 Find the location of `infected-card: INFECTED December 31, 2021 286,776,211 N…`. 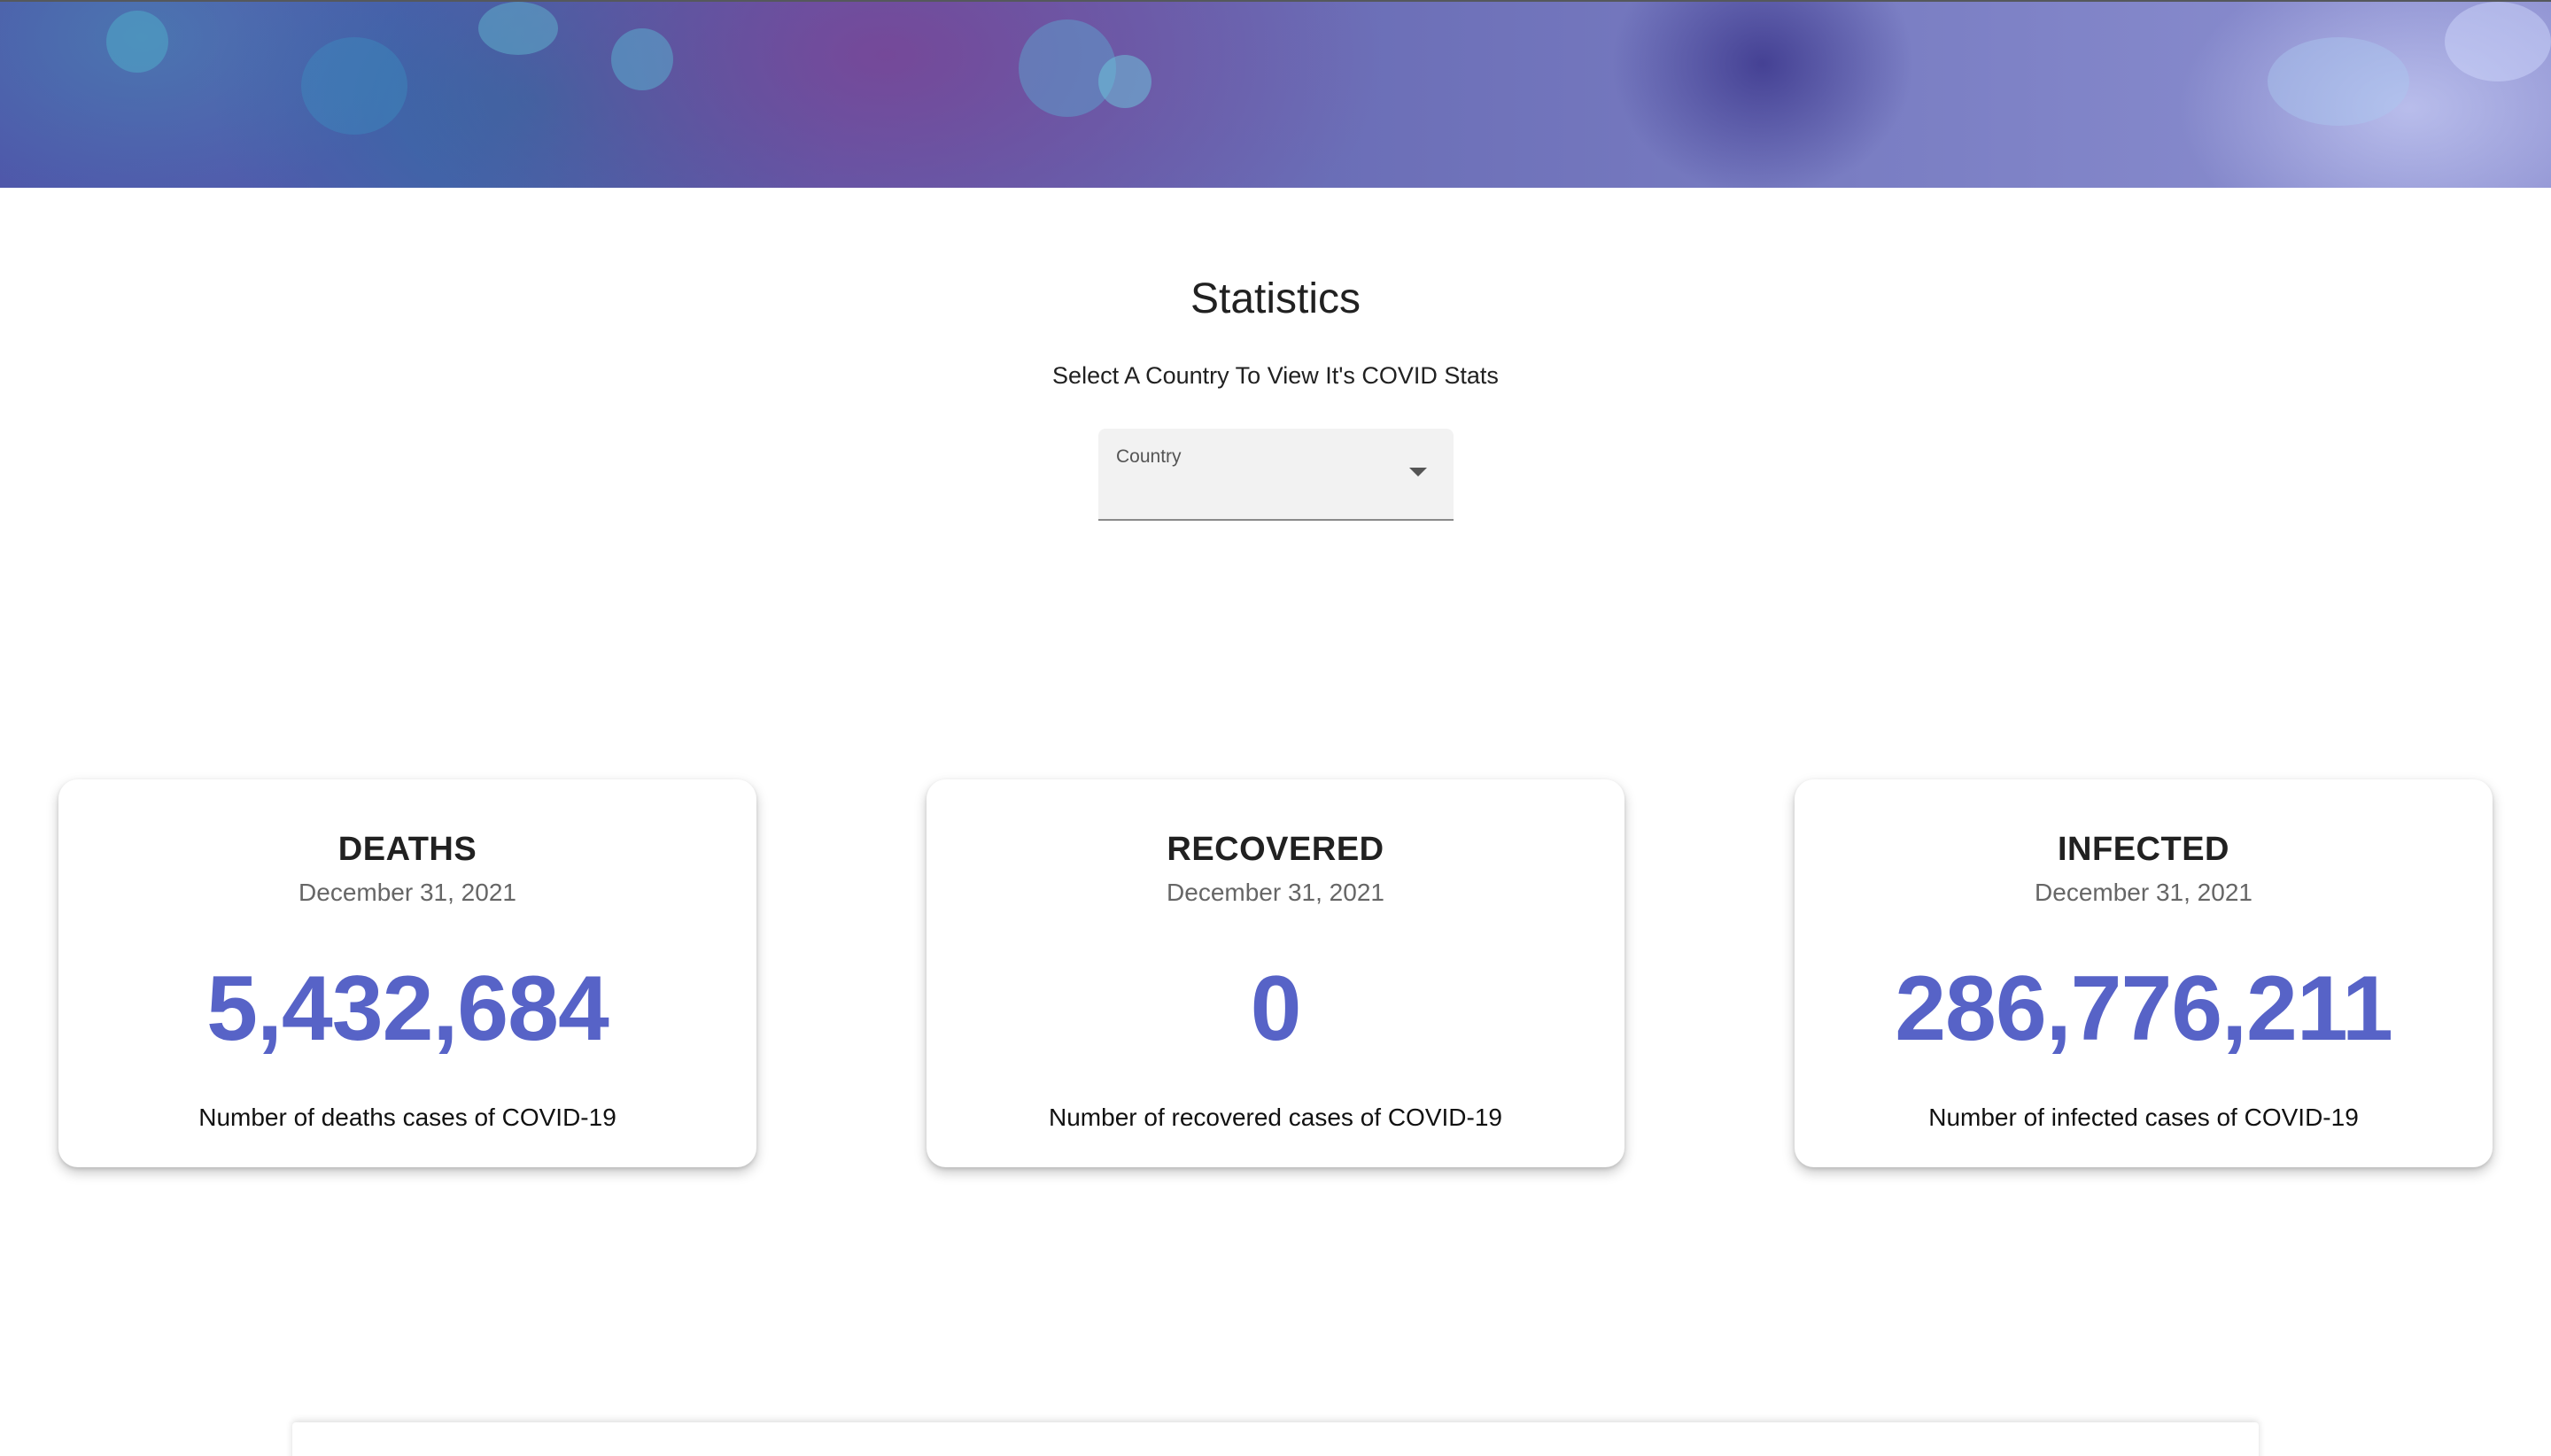

infected-card: INFECTED December 31, 2021 286,776,211 N… is located at coordinates (2144, 973).